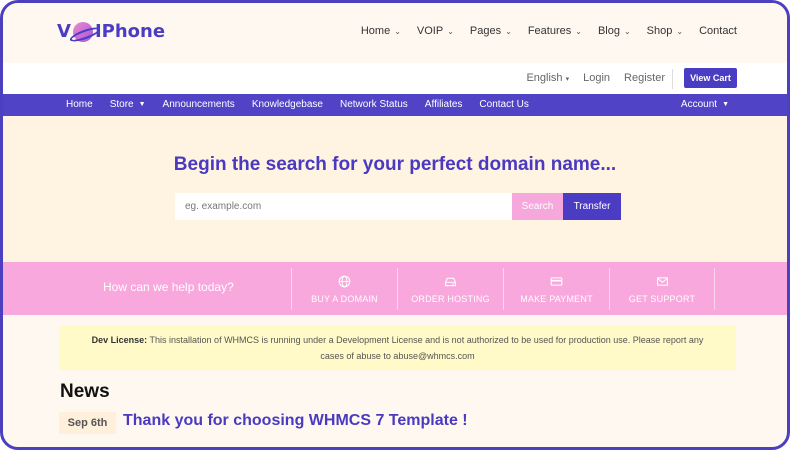 This screenshot has height=450, width=790. What do you see at coordinates (662, 289) in the screenshot?
I see `get-support-button: GET SUPPORT` at bounding box center [662, 289].